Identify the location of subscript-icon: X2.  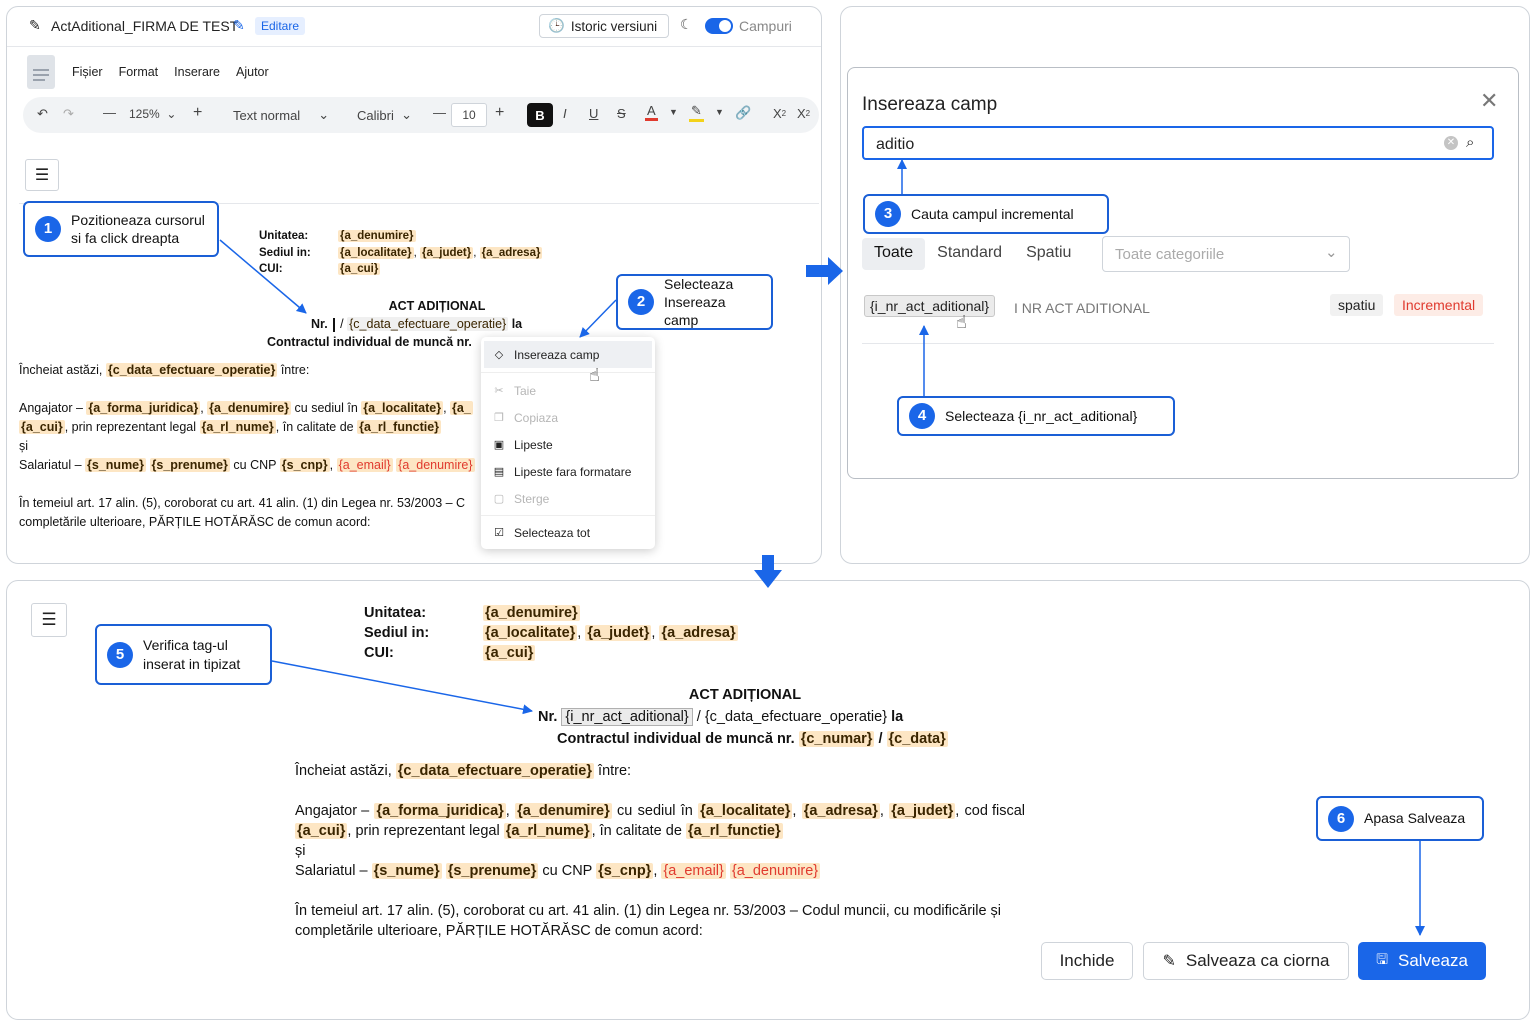
(803, 113).